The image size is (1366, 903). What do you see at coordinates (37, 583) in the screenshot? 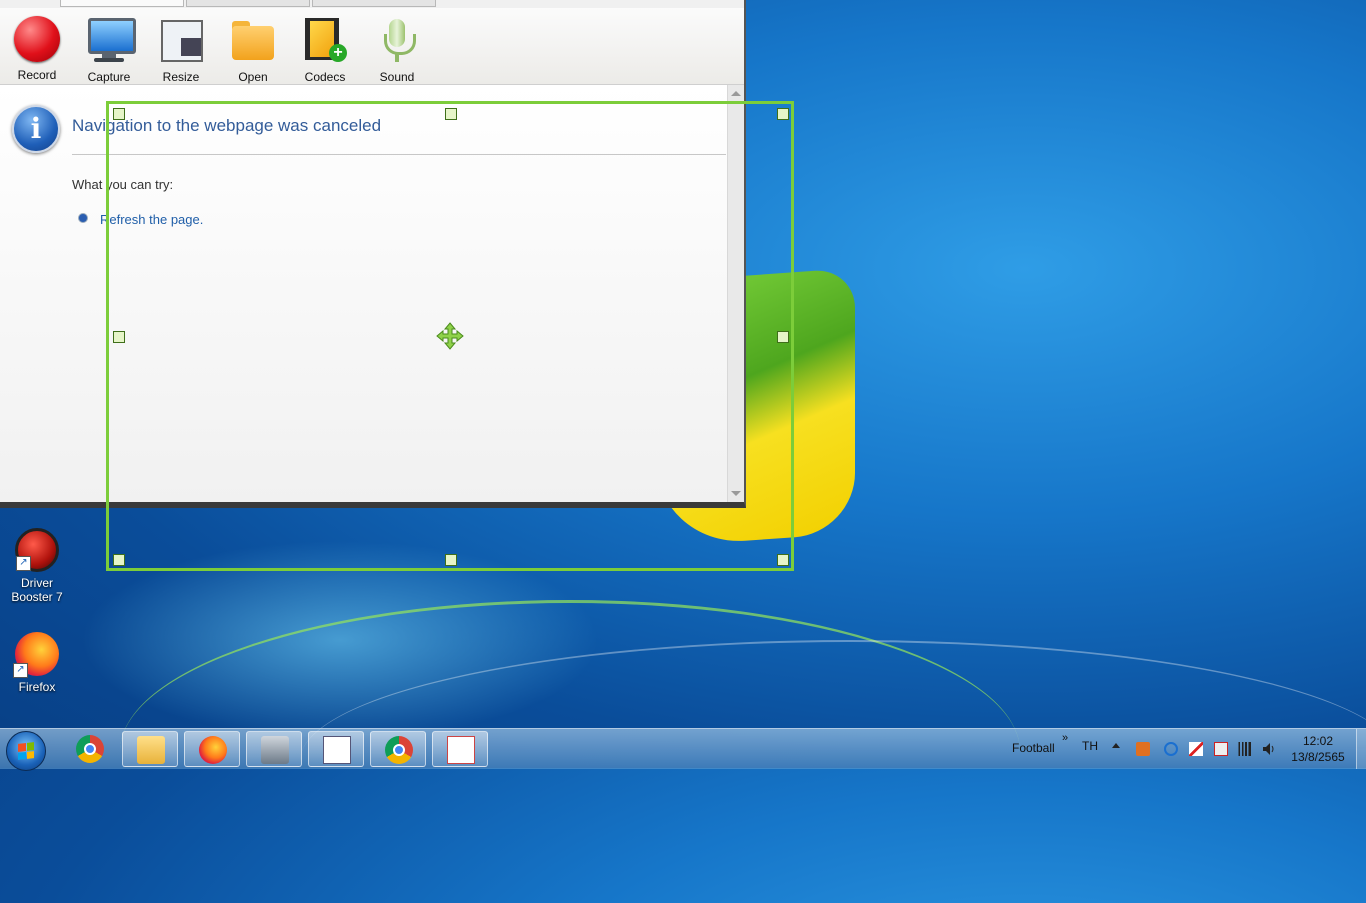
I see `desktop-icon-label: Driver` at bounding box center [37, 583].